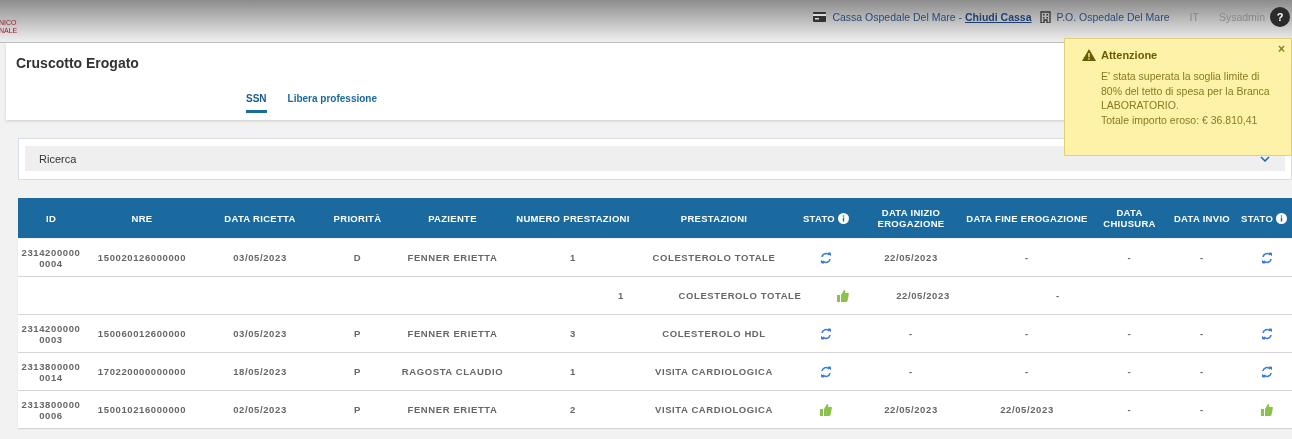  Describe the element at coordinates (820, 17) in the screenshot. I see `credit-card-icon` at that location.